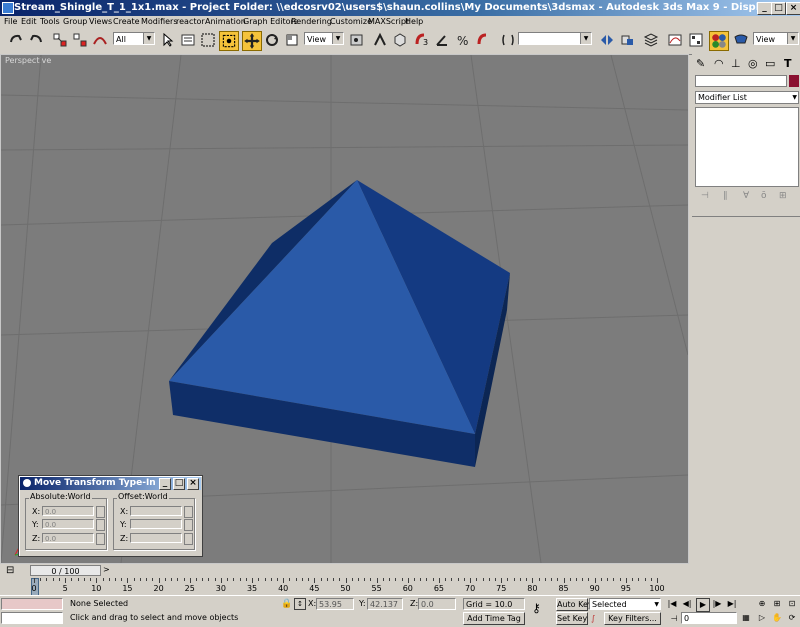 The width and height of the screenshot is (800, 627). Describe the element at coordinates (703, 605) in the screenshot. I see `play-icon: ▶` at that location.